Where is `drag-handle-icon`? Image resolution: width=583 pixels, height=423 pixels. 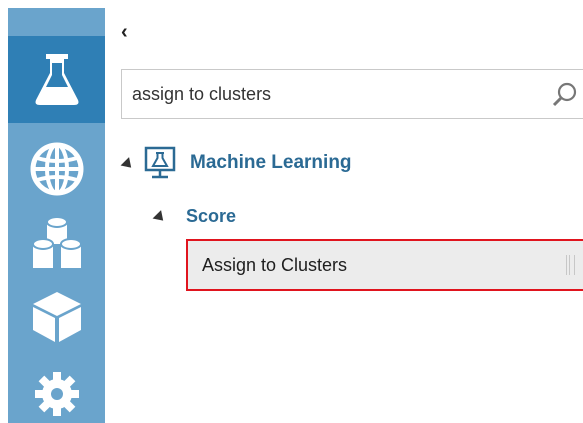
drag-handle-icon is located at coordinates (570, 265).